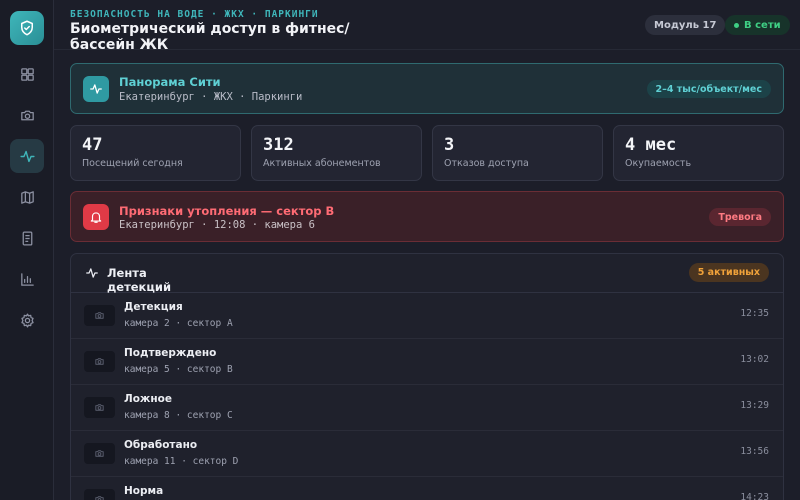 The width and height of the screenshot is (800, 500). Describe the element at coordinates (658, 163) in the screenshot. I see `stat-label: Окупаемость` at that location.